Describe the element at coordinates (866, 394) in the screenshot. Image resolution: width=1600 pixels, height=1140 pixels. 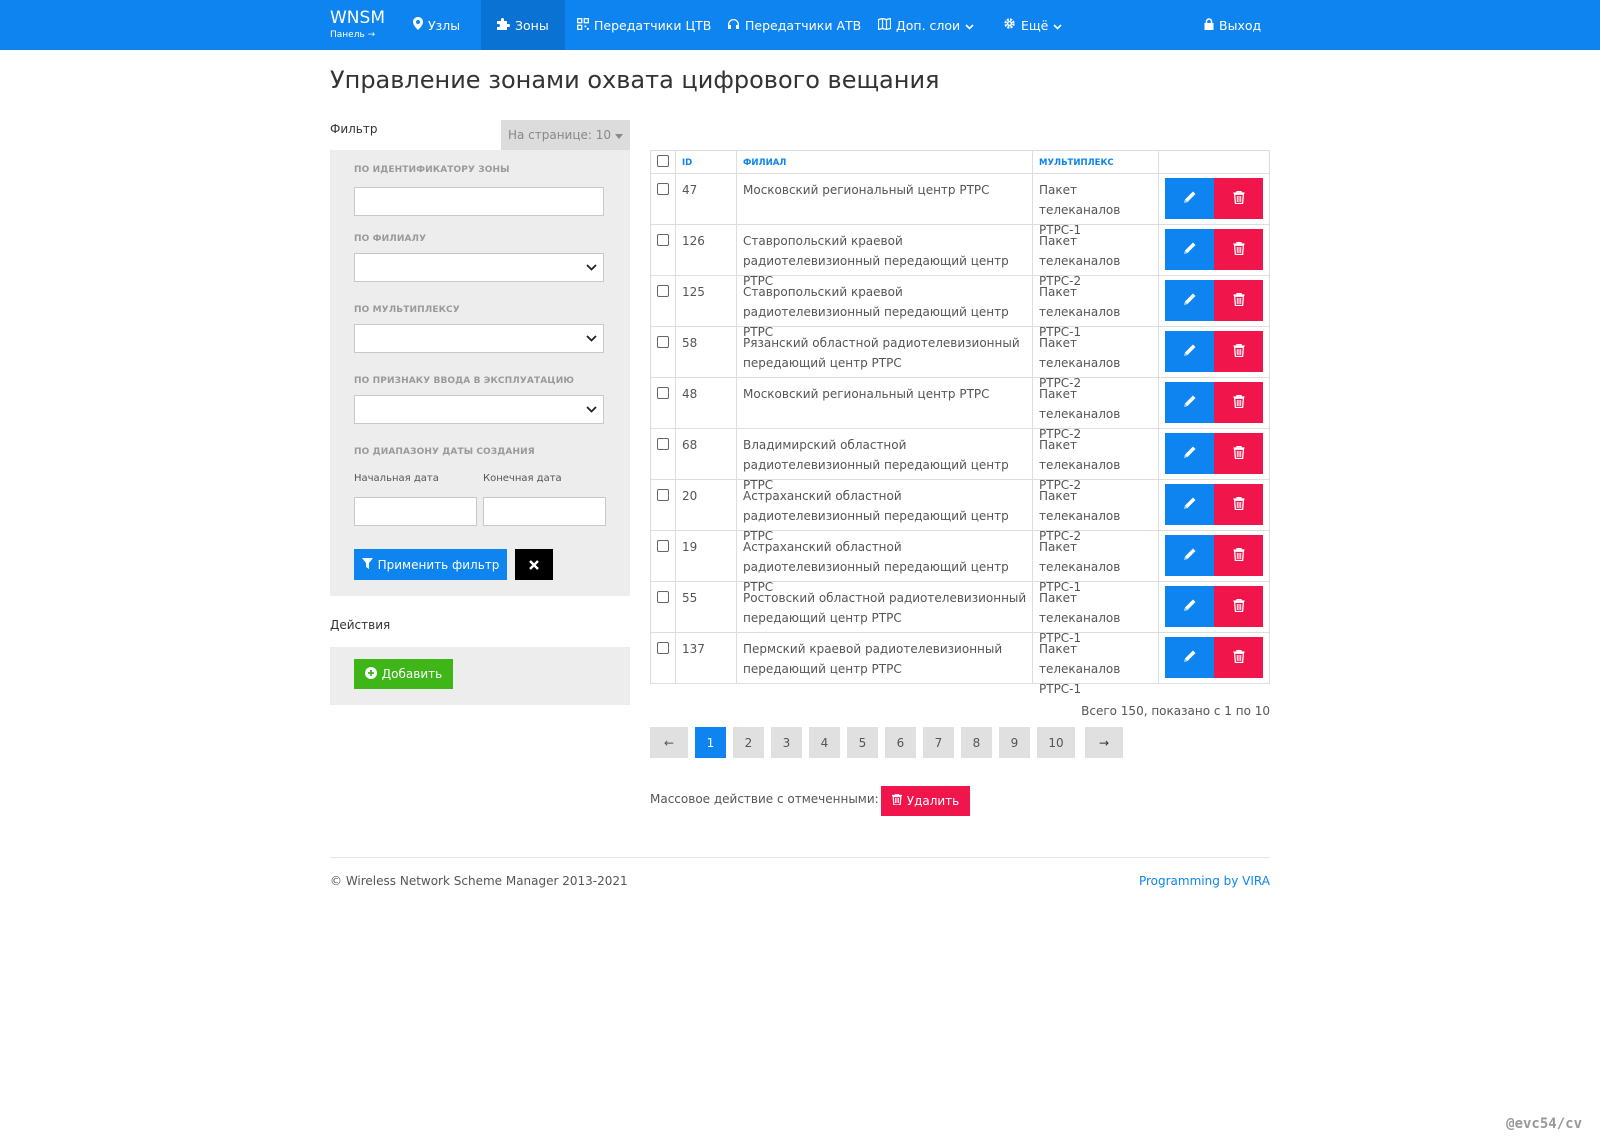
I see `cell-branch: Московский региональный центр РТРС` at that location.